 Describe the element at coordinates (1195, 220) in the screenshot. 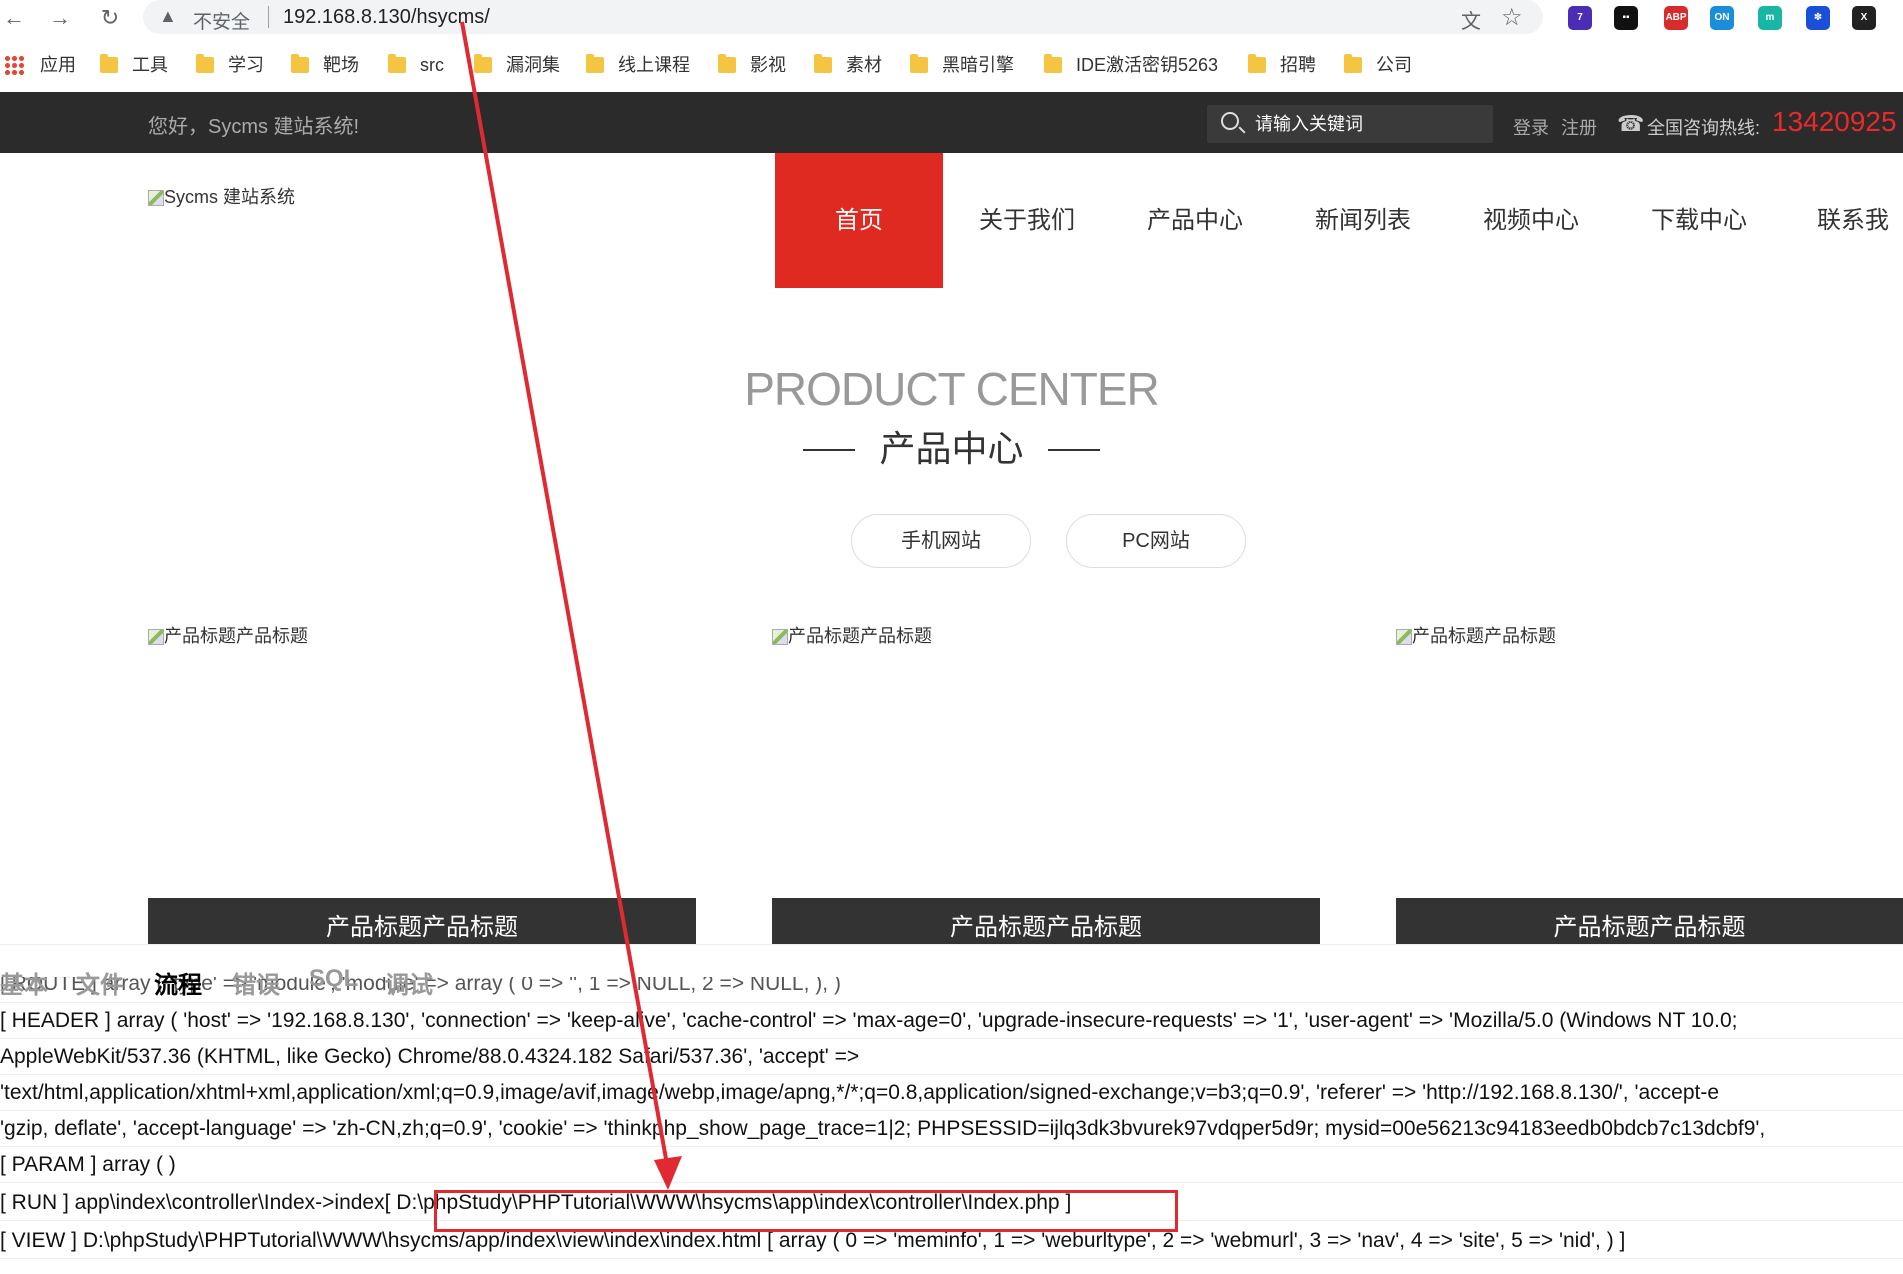

I see `nav-products: 产品中心` at that location.